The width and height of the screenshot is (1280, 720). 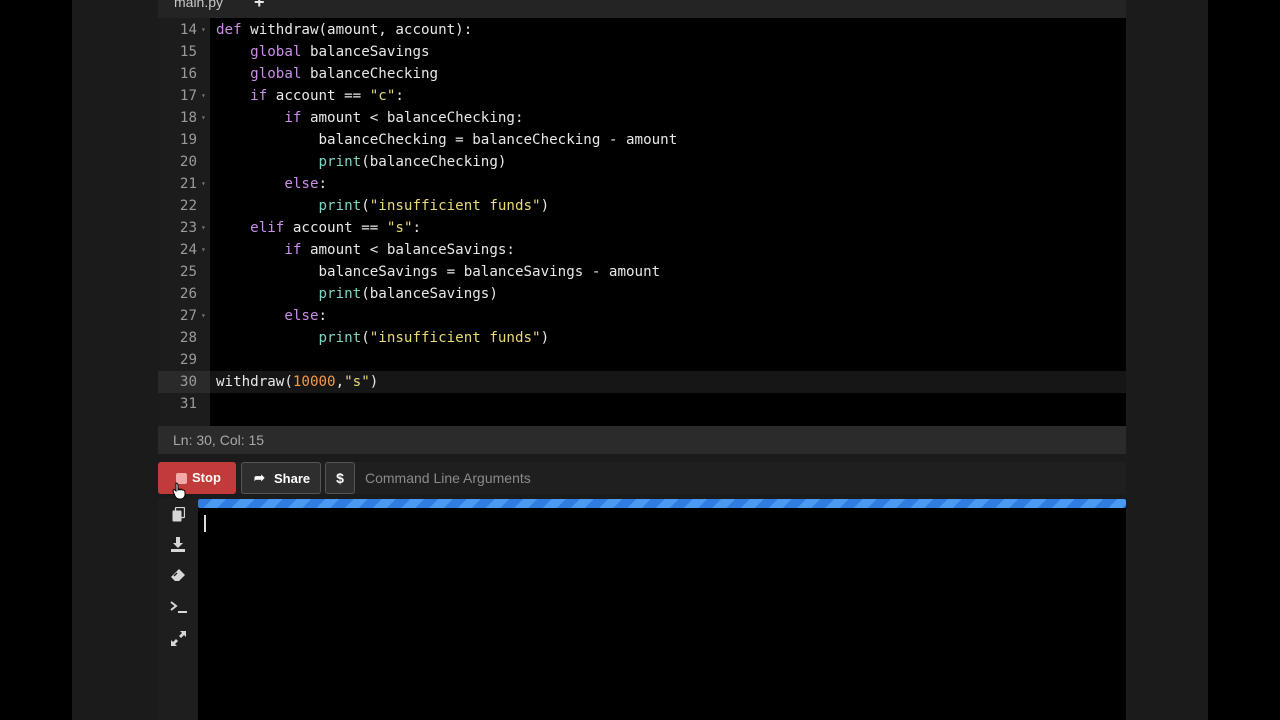 I want to click on code-line-area: print(balanceSavings), so click(x=668, y=294).